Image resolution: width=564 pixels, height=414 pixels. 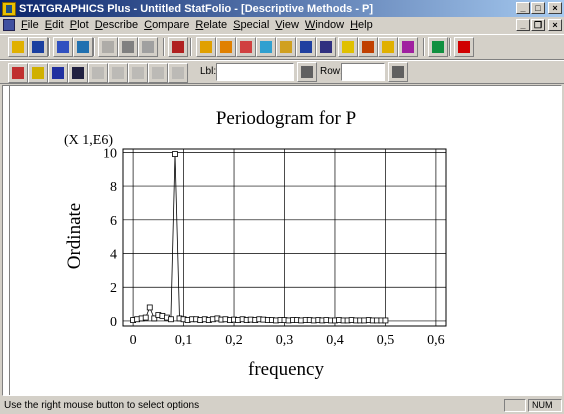 I want to click on row-label: Row:, so click(x=331, y=71).